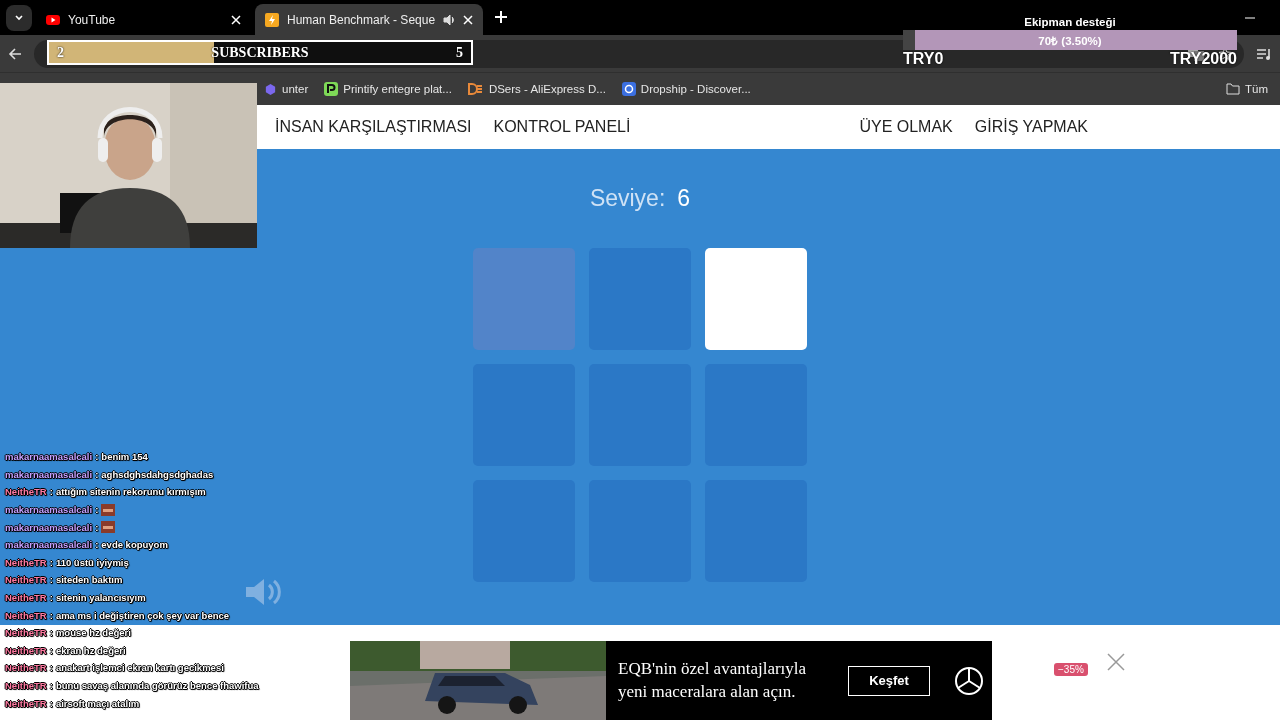 The width and height of the screenshot is (1280, 720). What do you see at coordinates (93, 633) in the screenshot?
I see `chat-message: mouse hz değeri` at bounding box center [93, 633].